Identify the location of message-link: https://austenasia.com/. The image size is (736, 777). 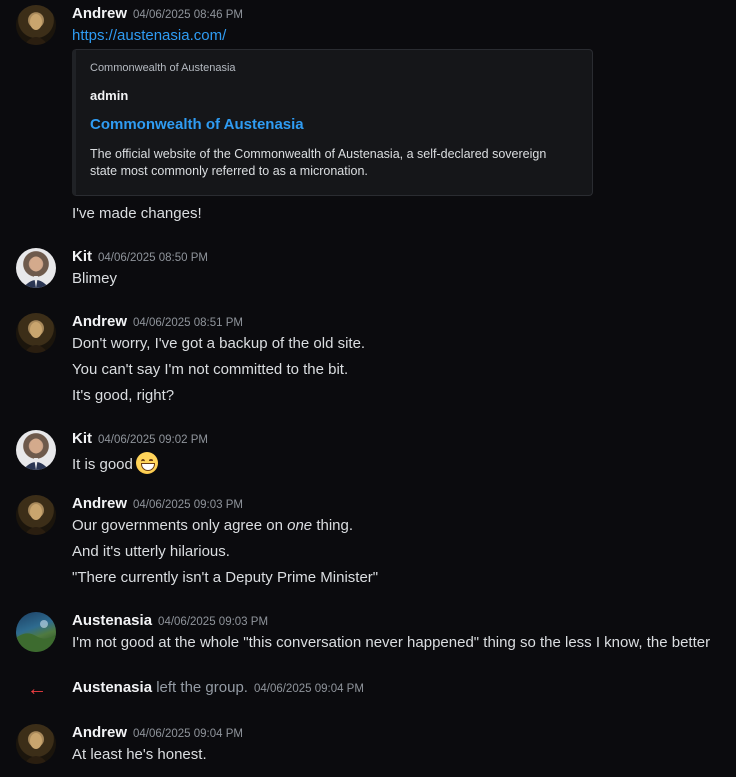
(149, 35).